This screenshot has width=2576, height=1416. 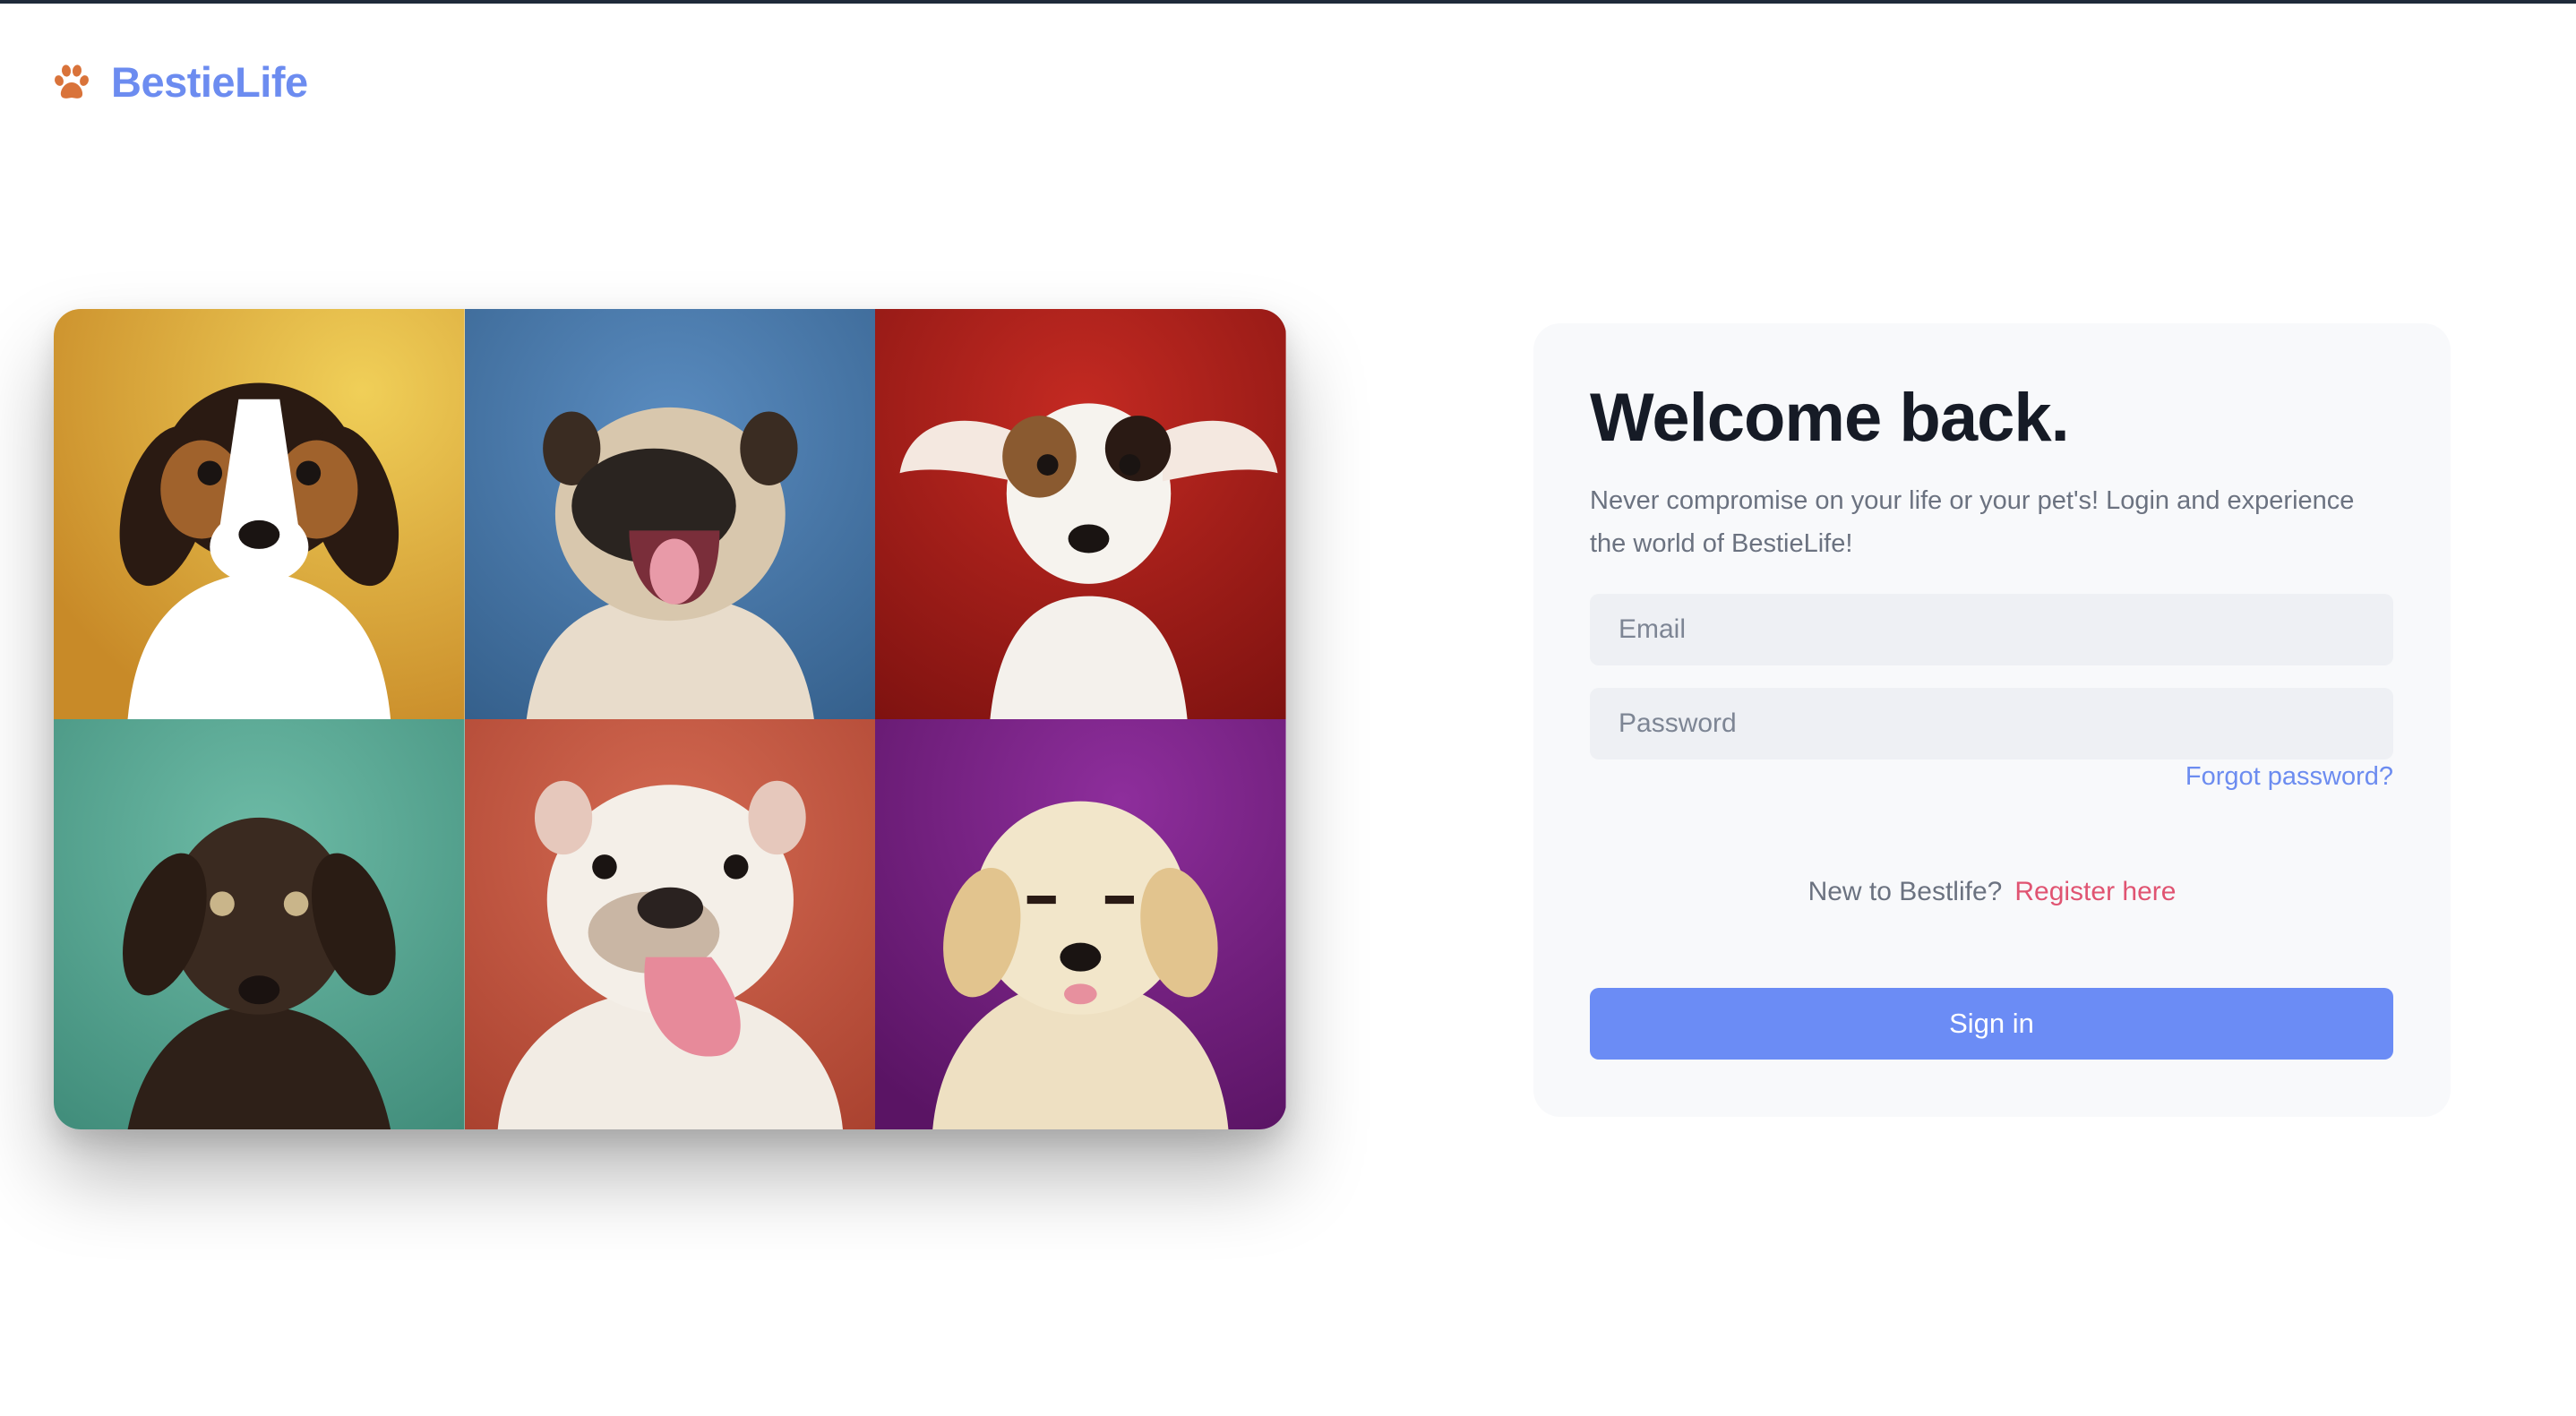 What do you see at coordinates (1080, 924) in the screenshot?
I see `golden-retriever-puppy-photo` at bounding box center [1080, 924].